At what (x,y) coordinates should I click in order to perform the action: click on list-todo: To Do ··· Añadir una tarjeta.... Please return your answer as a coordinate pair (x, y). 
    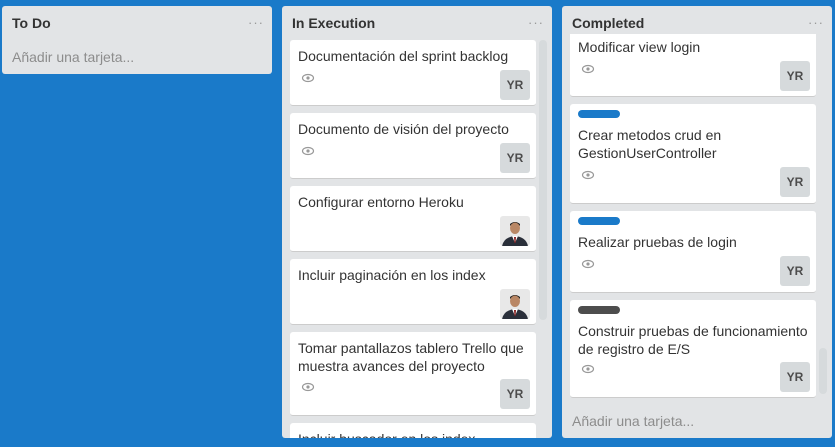
    Looking at the image, I should click on (137, 40).